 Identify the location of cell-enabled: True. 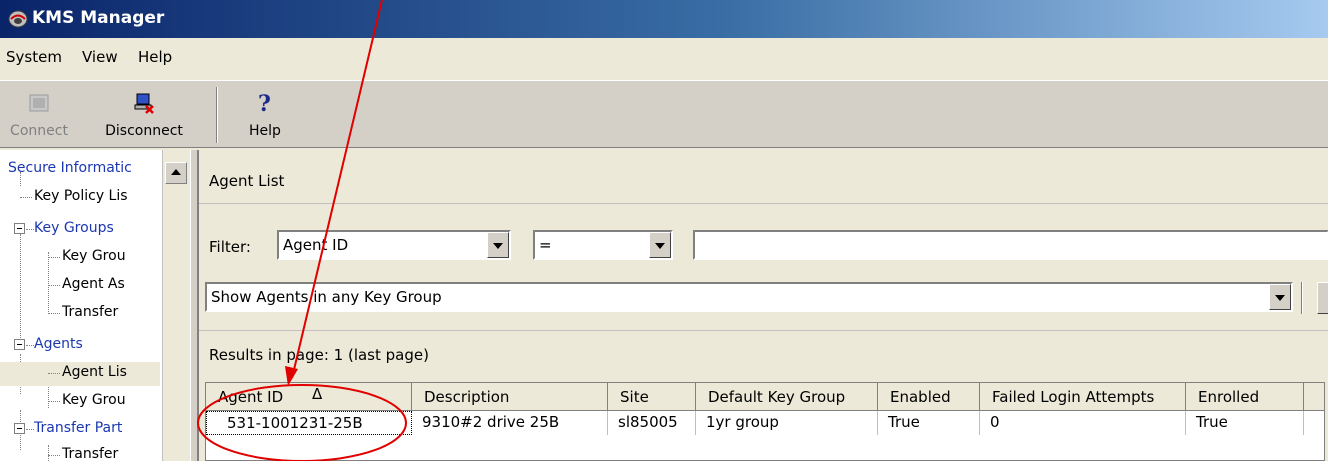
(929, 423).